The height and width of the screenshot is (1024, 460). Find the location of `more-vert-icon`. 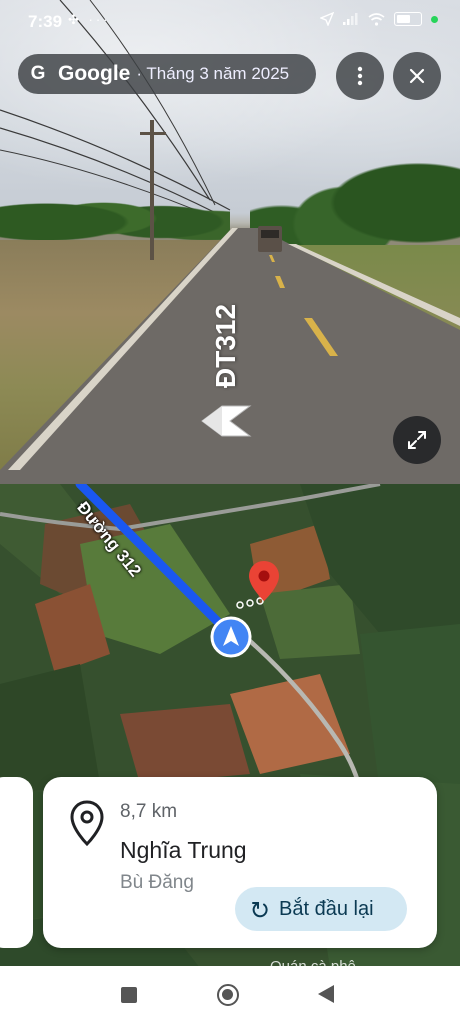

more-vert-icon is located at coordinates (360, 76).